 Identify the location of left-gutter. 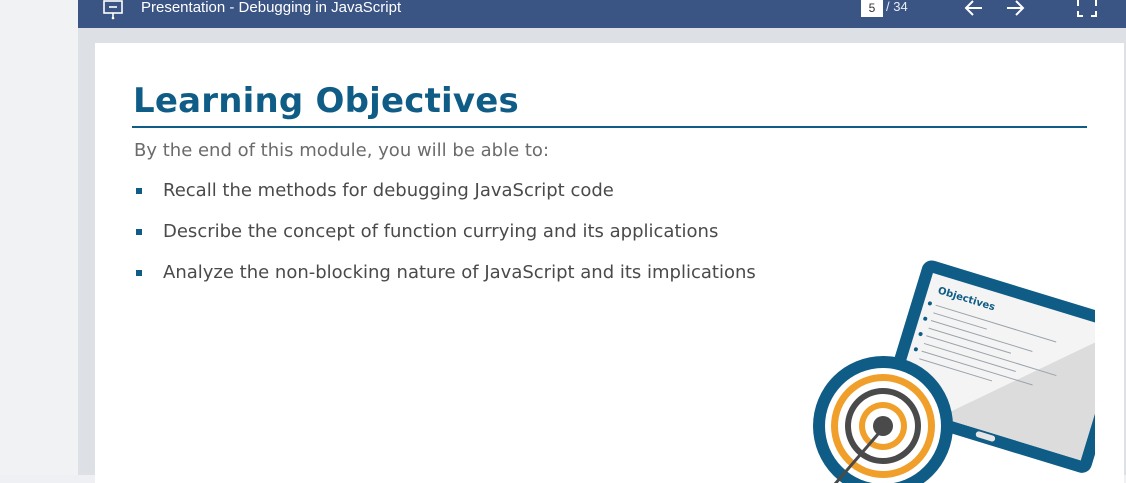
(39, 237).